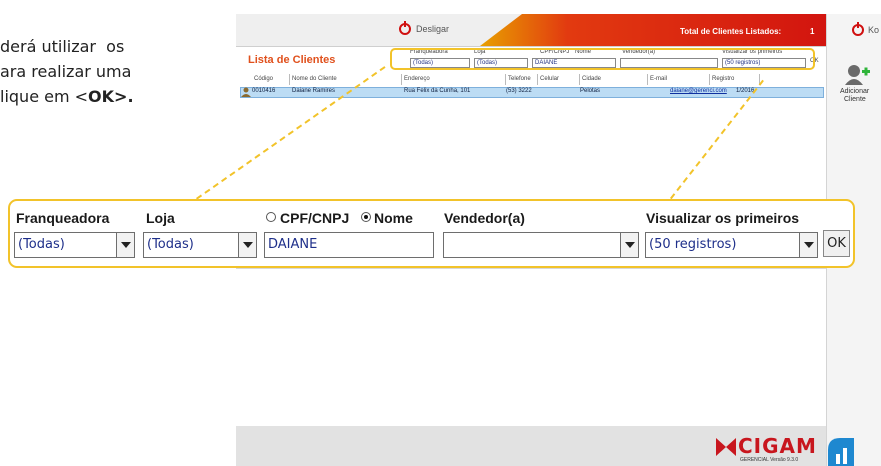  Describe the element at coordinates (405, 28) in the screenshot. I see `power-icon` at that location.